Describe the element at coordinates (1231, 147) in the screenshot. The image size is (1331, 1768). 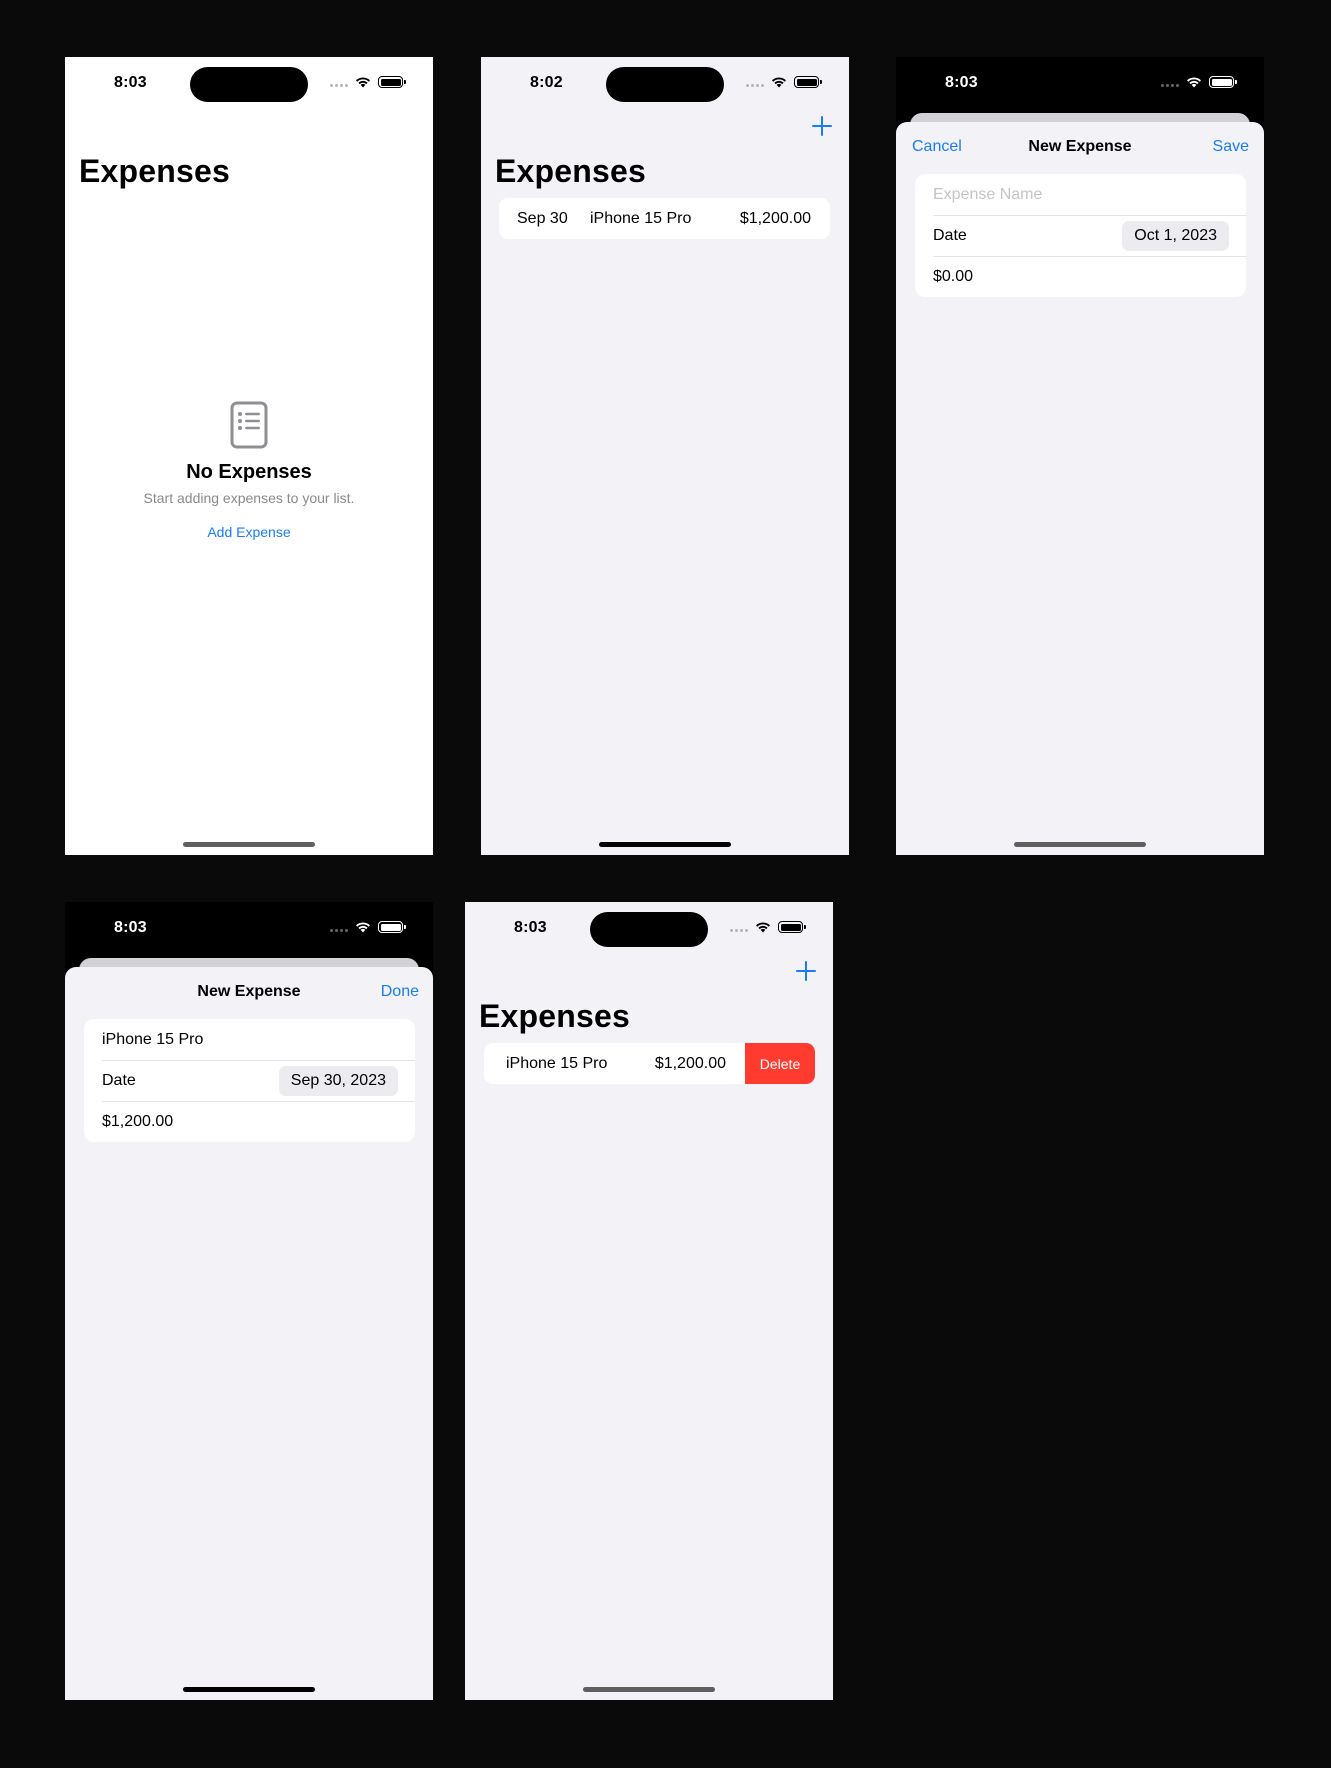
I see `save-button: Save` at that location.